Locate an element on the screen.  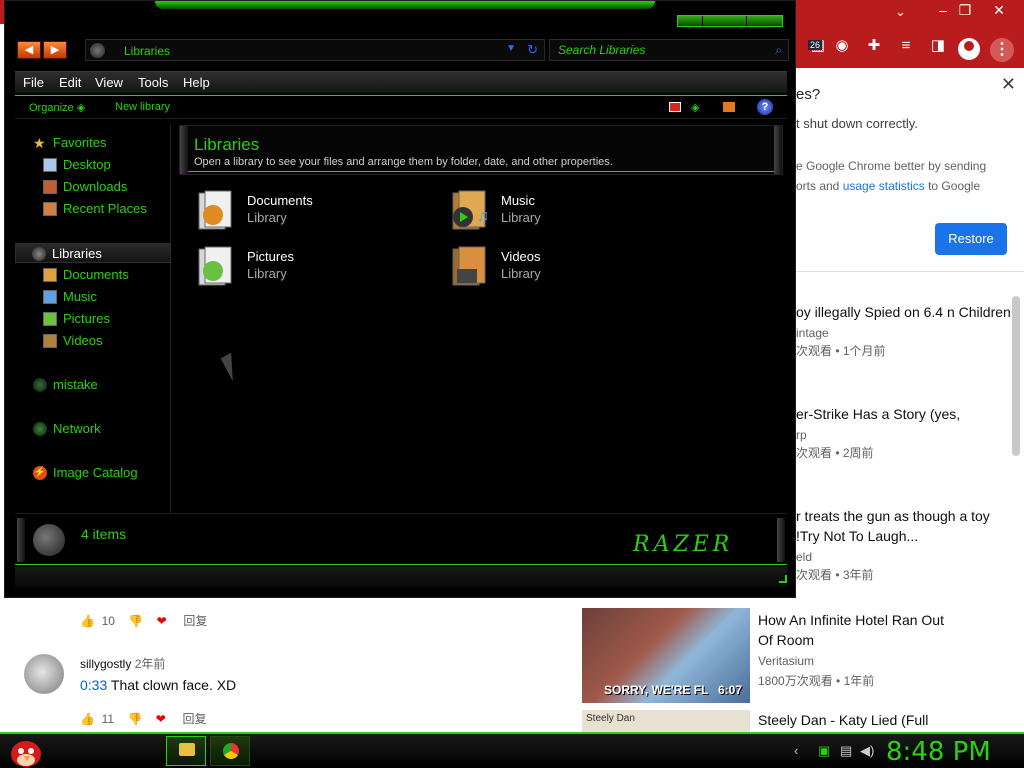
avatar is located at coordinates (44, 674).